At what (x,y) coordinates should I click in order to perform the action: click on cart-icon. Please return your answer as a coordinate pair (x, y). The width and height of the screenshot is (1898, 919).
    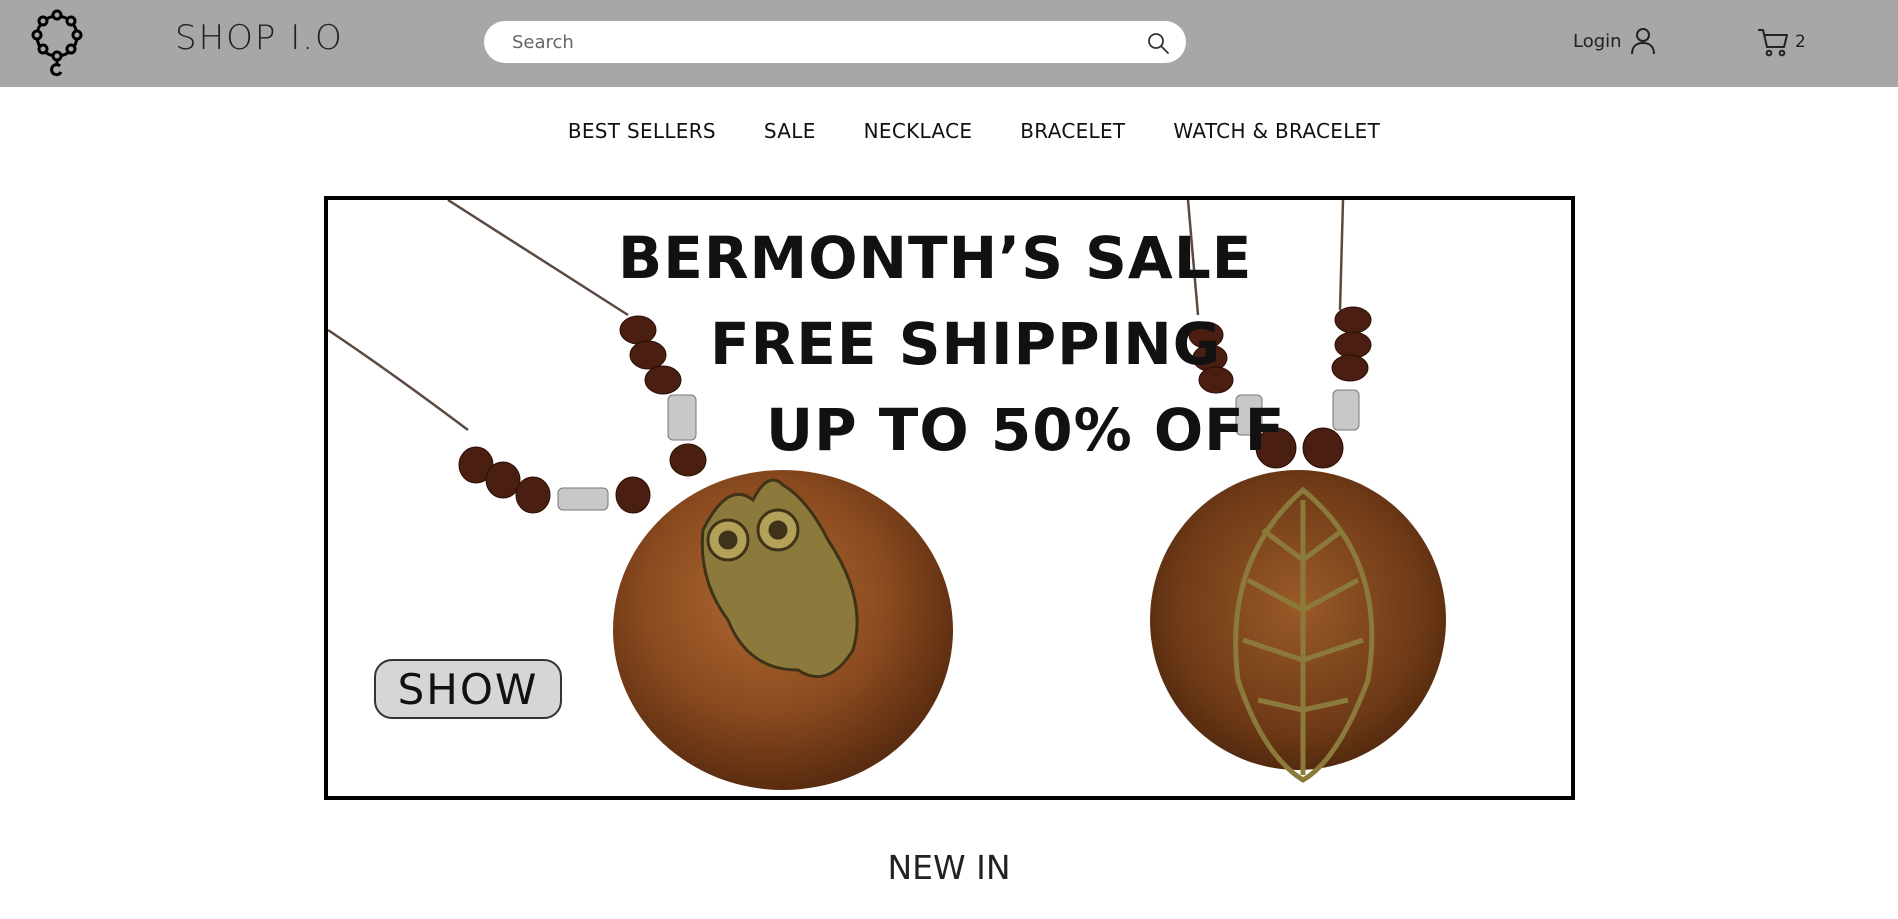
    Looking at the image, I should click on (1773, 43).